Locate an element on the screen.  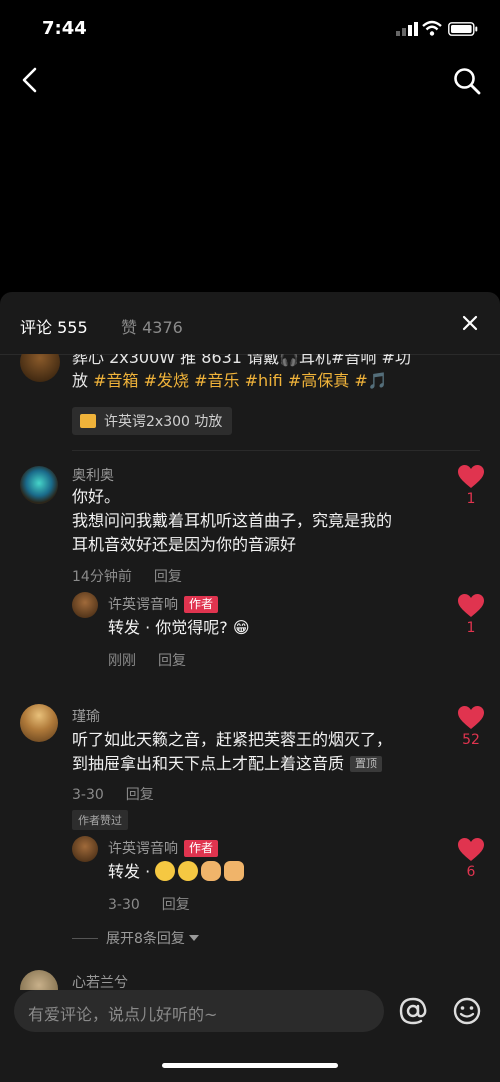
home-indicator is located at coordinates (250, 1065).